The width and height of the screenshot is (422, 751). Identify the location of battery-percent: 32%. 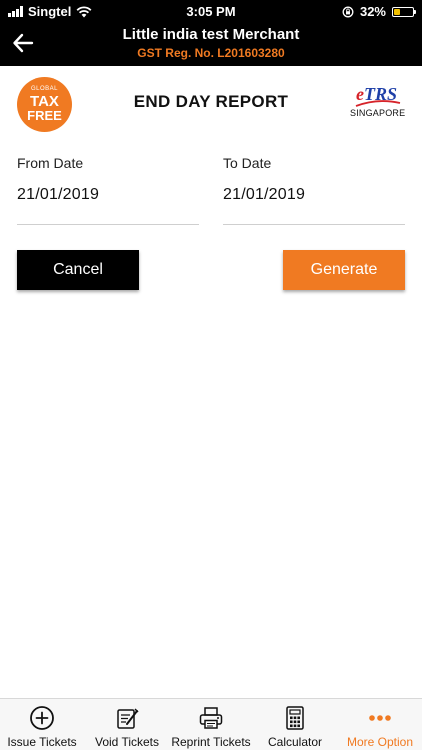
(372, 11).